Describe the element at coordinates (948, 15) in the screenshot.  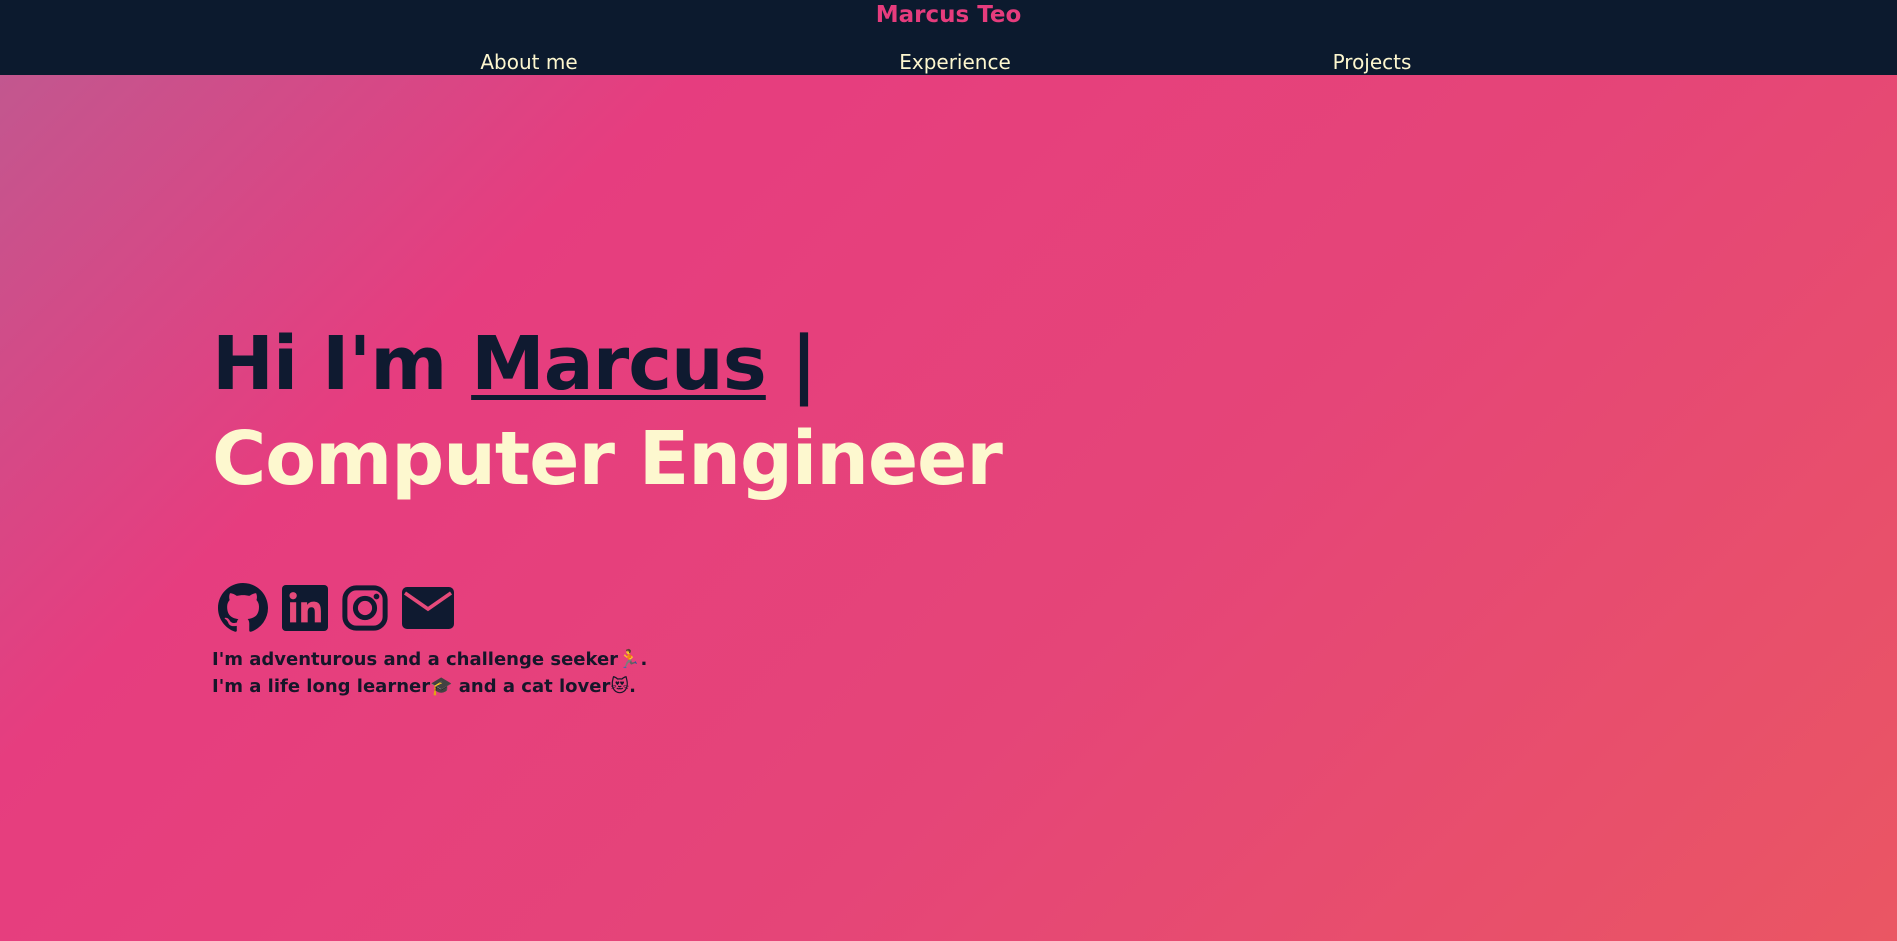
I see `brand-title: Marcus Teo` at that location.